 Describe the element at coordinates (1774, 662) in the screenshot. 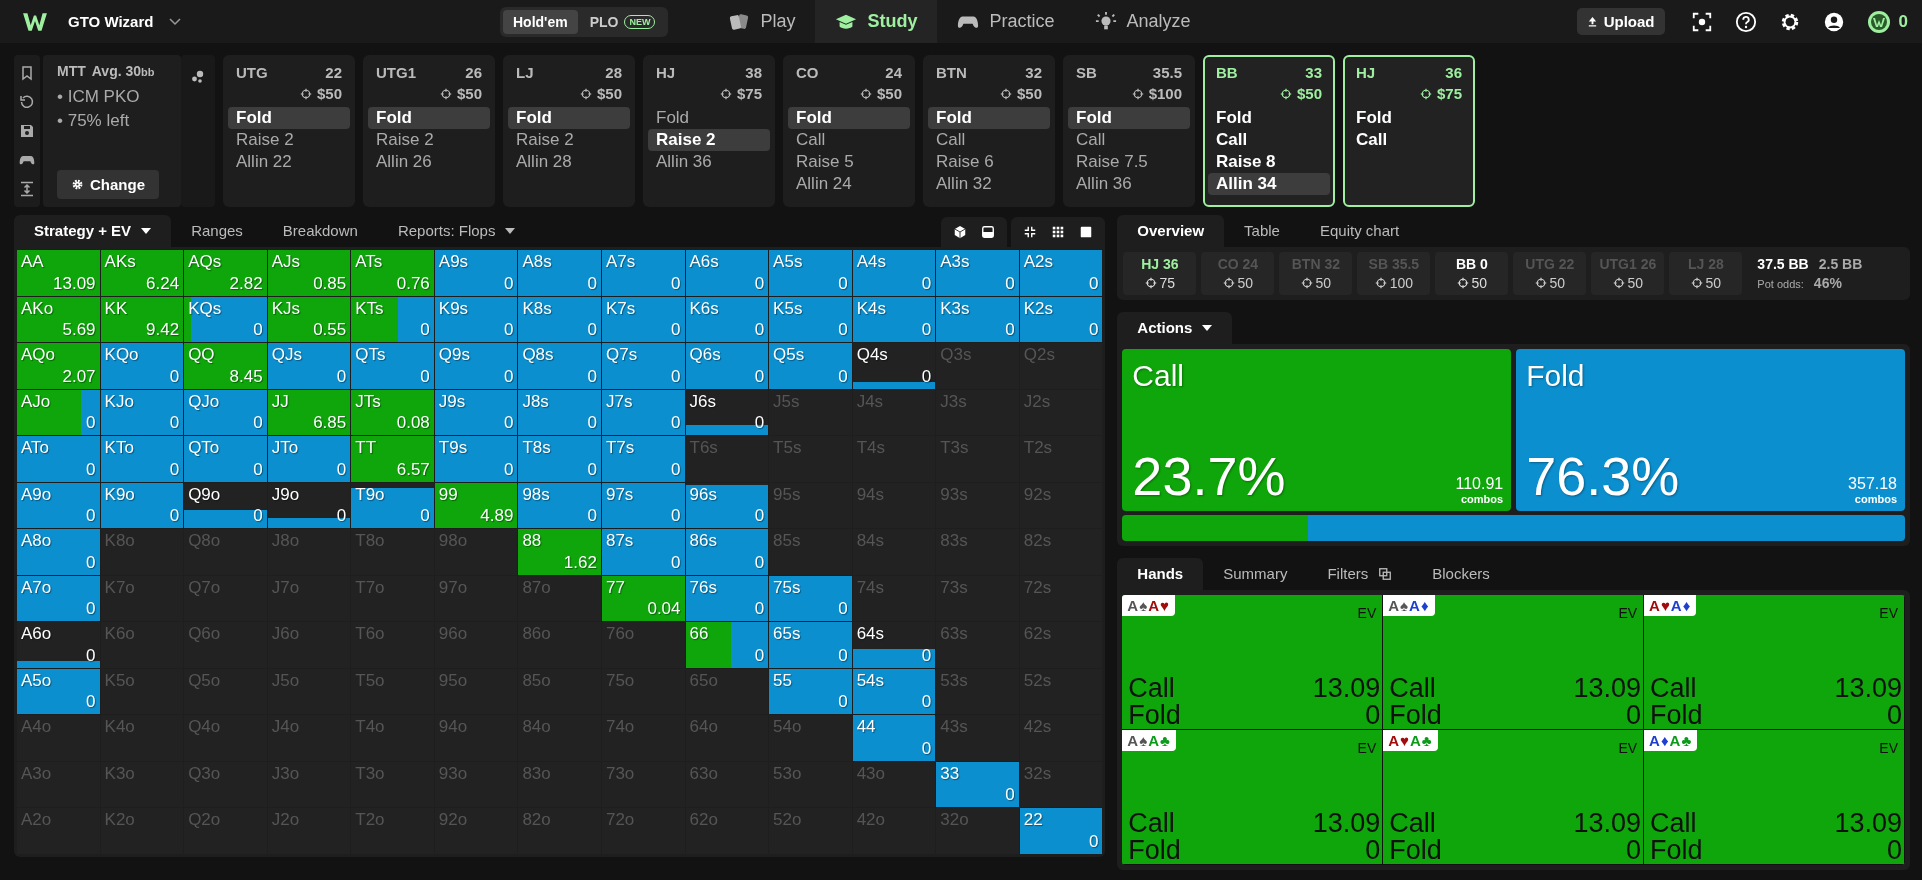

I see `hand-card: A♥A♦ EV Call 13.09 Fold 0` at that location.